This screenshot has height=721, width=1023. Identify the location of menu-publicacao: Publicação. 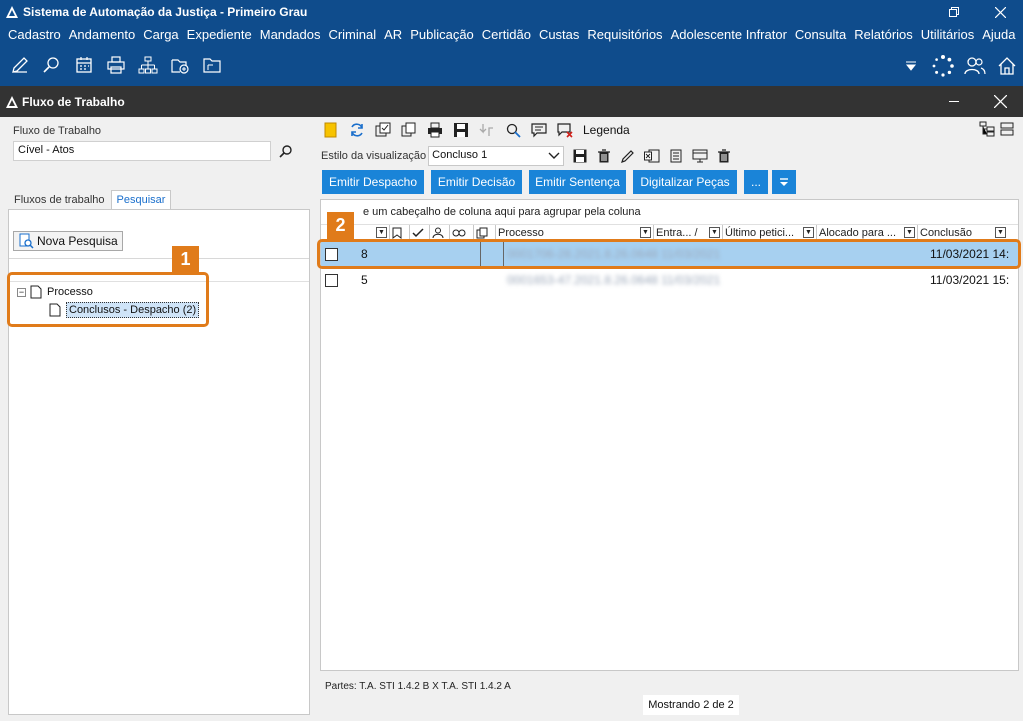
(442, 34).